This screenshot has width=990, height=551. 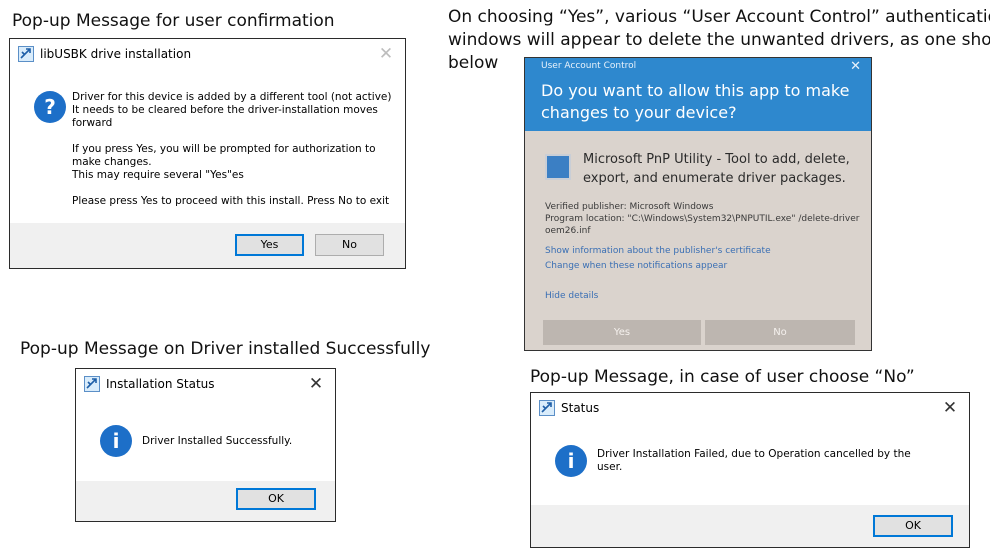 What do you see at coordinates (160, 384) in the screenshot?
I see `dialog-title: Installation Status` at bounding box center [160, 384].